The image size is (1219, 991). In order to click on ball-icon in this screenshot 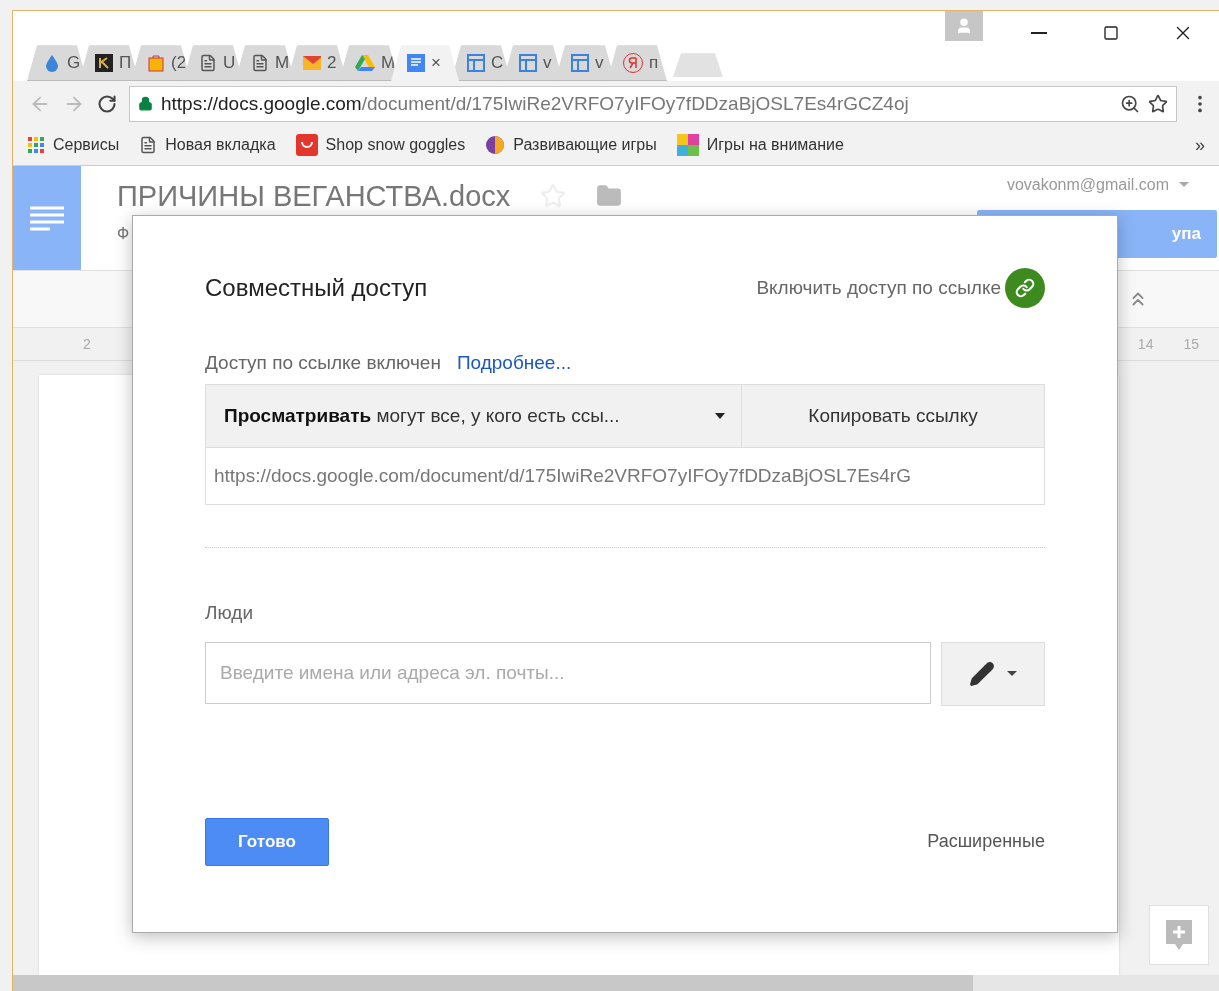, I will do `click(495, 145)`.